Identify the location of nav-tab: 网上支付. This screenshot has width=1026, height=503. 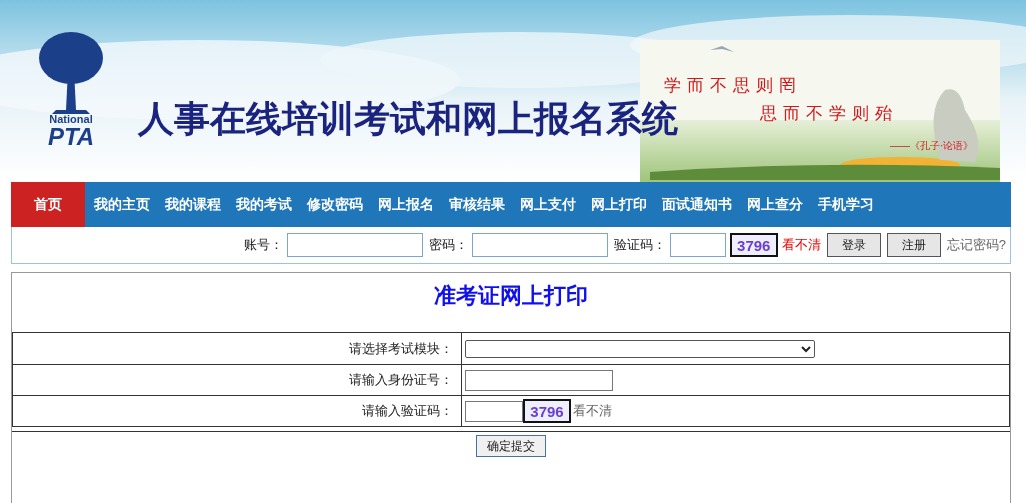
(548, 204).